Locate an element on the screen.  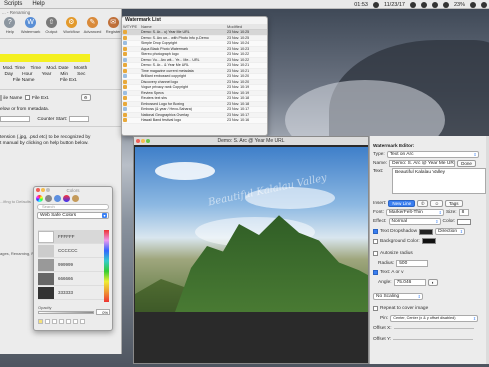
type-row: Type: Text on Arc is located at coordinates (426, 154).